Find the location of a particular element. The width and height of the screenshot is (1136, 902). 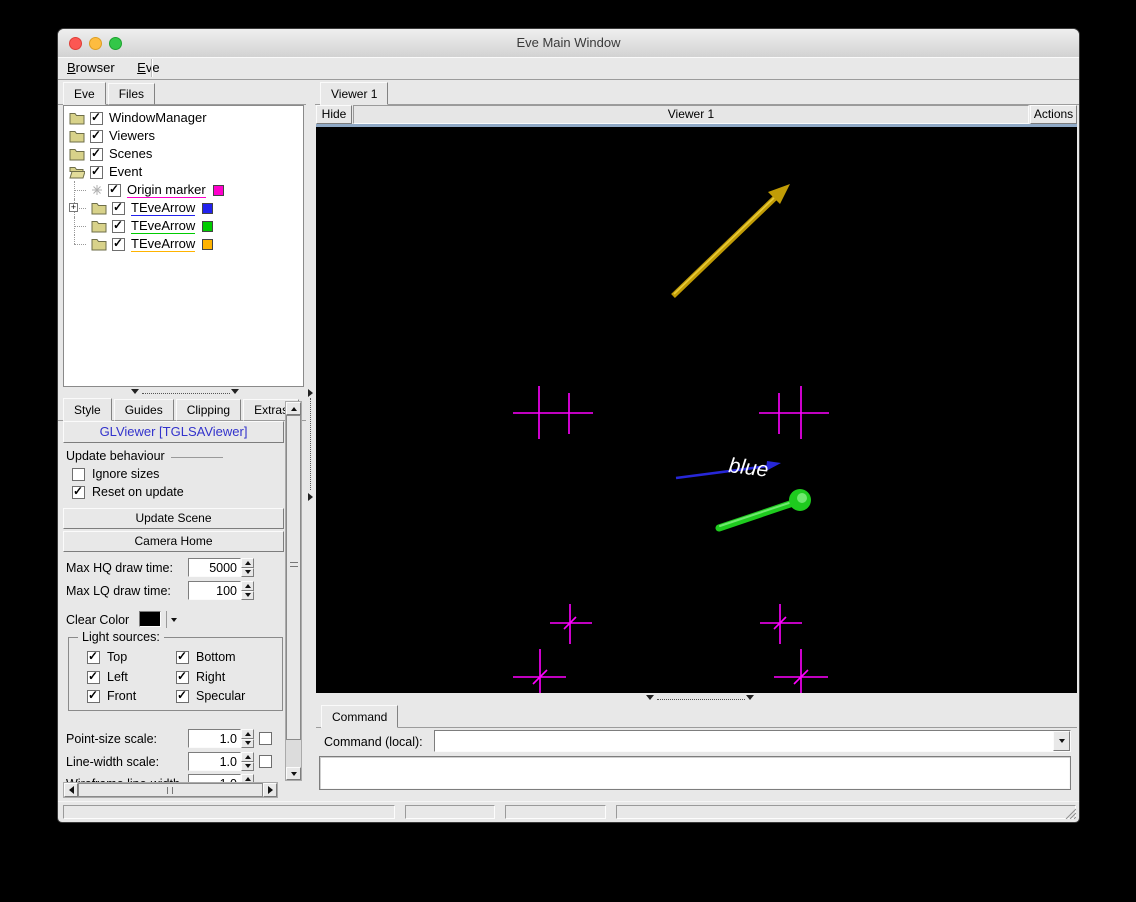

tree-item-tevearrow-blue: TEveArrow is located at coordinates (183, 208).